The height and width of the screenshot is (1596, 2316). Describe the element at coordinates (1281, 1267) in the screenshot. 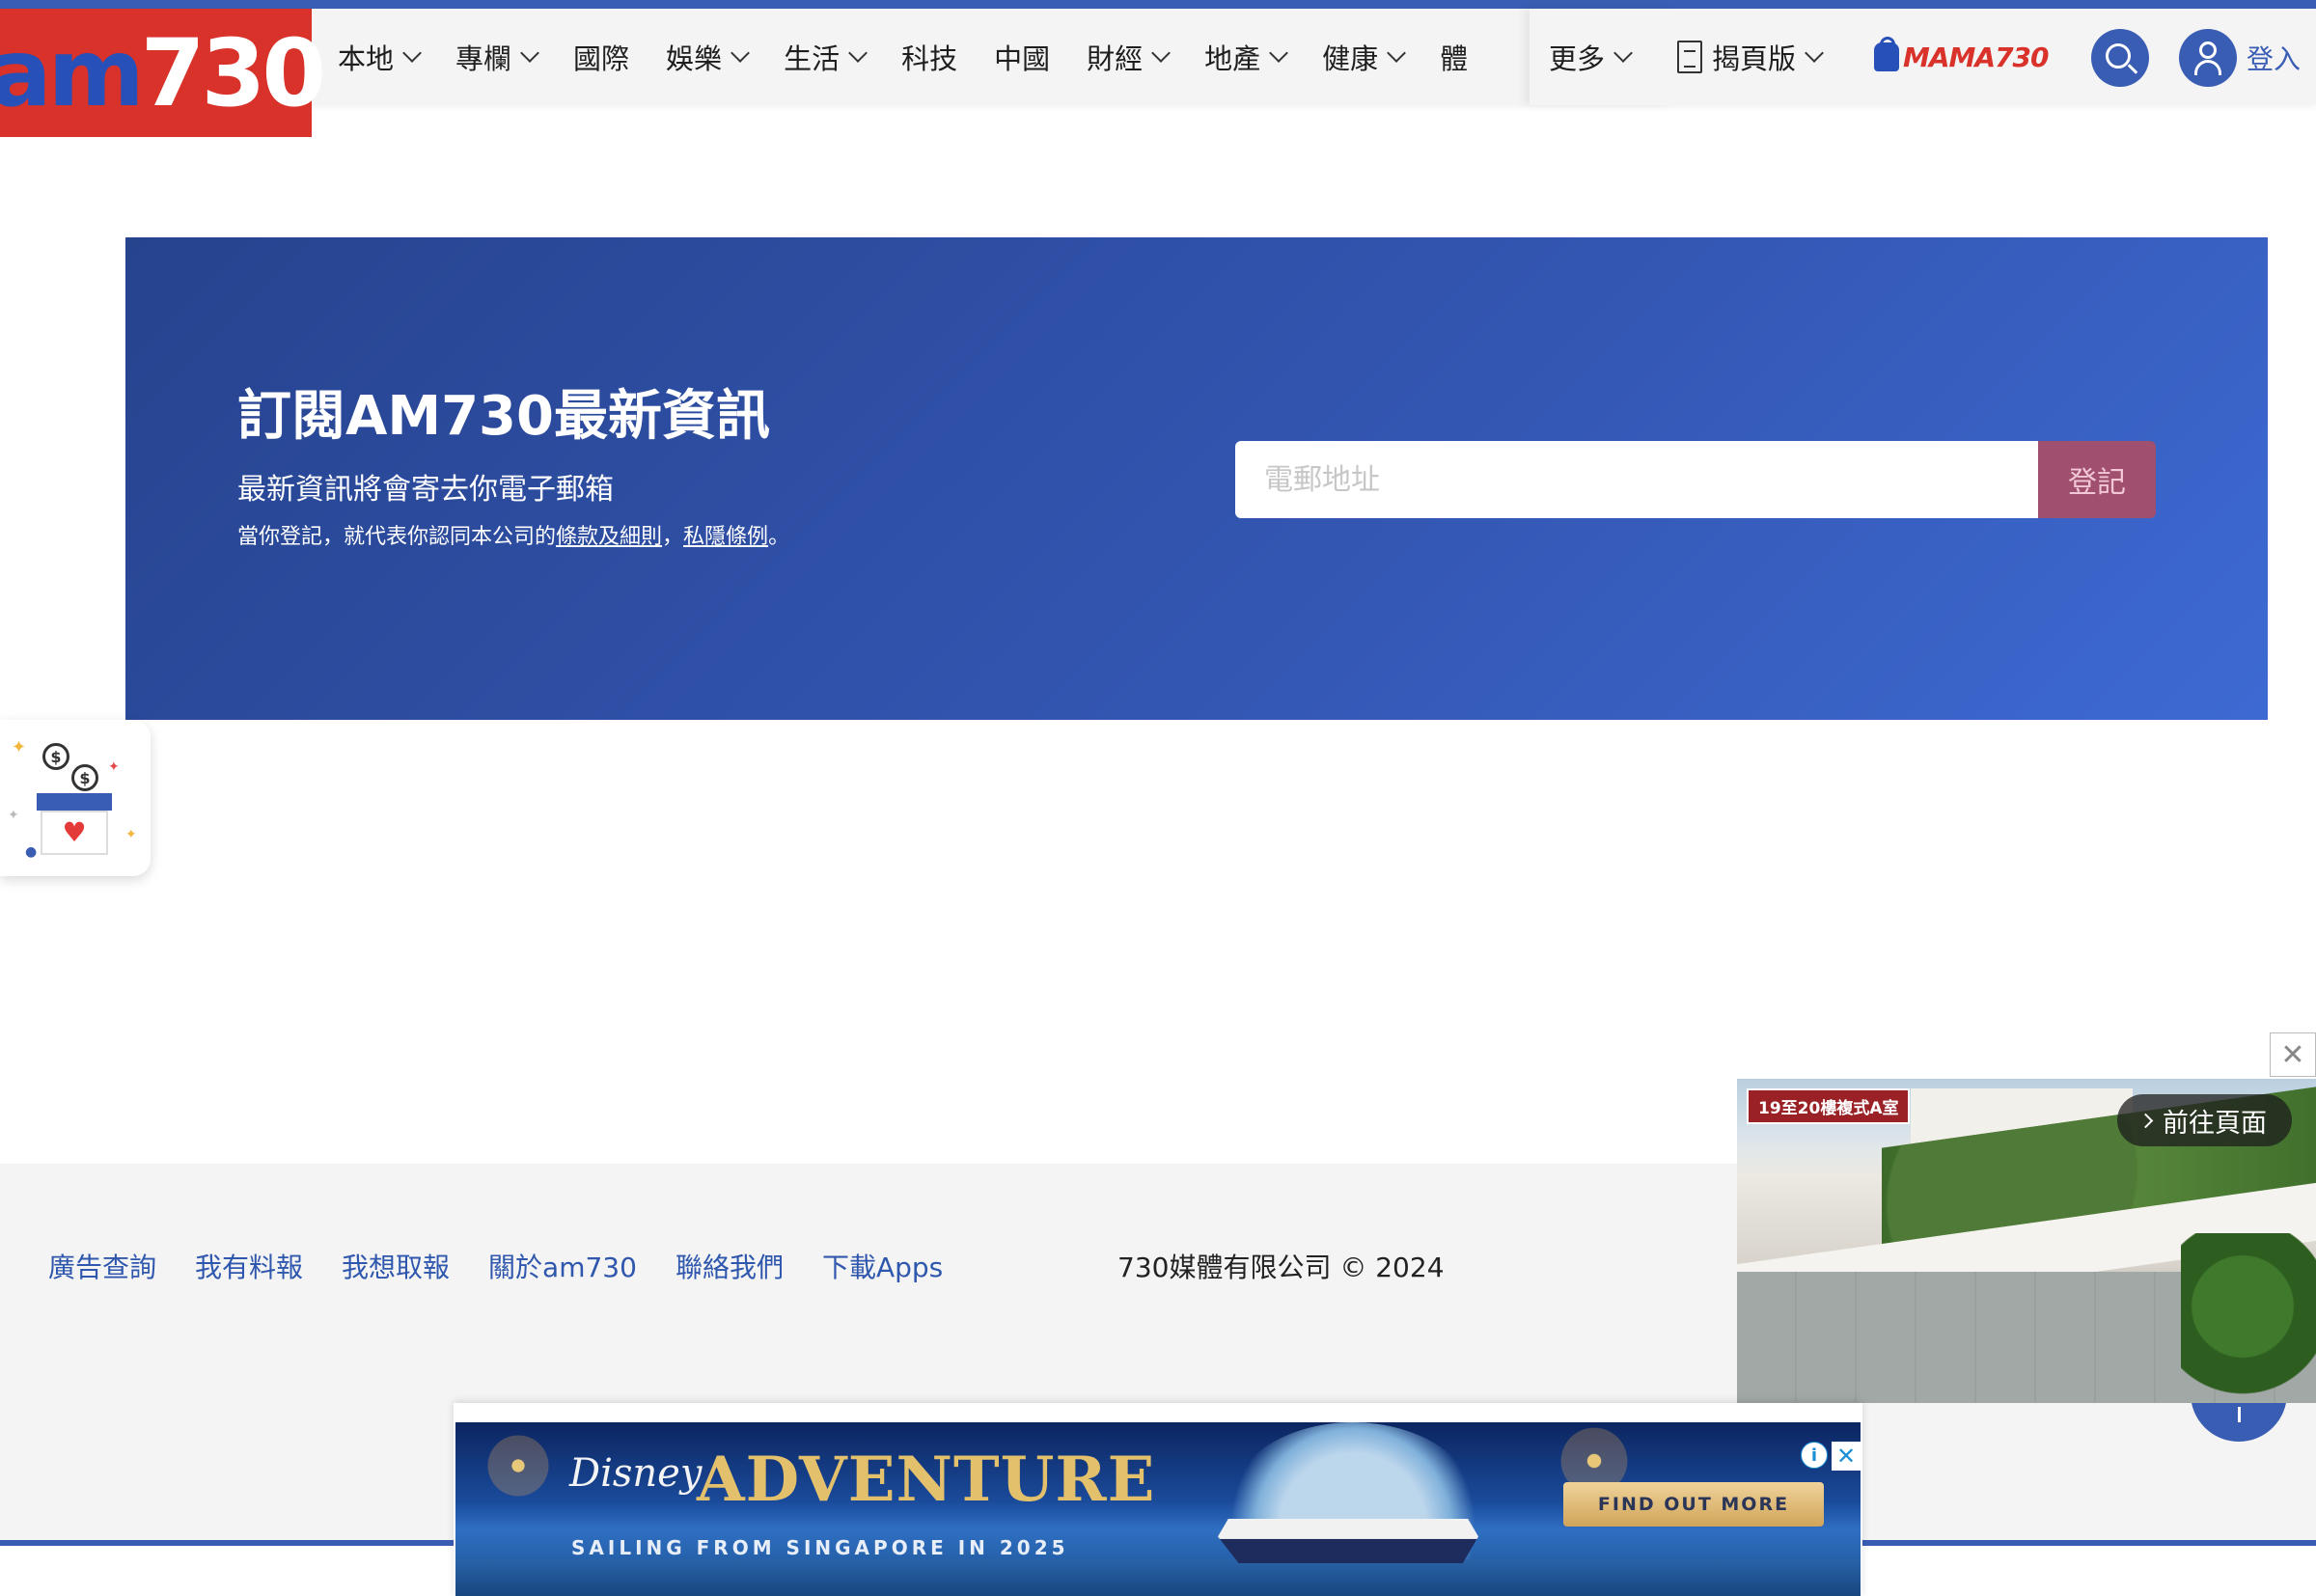

I see `copyright-text: 730媒體有限公司 © 2024` at that location.